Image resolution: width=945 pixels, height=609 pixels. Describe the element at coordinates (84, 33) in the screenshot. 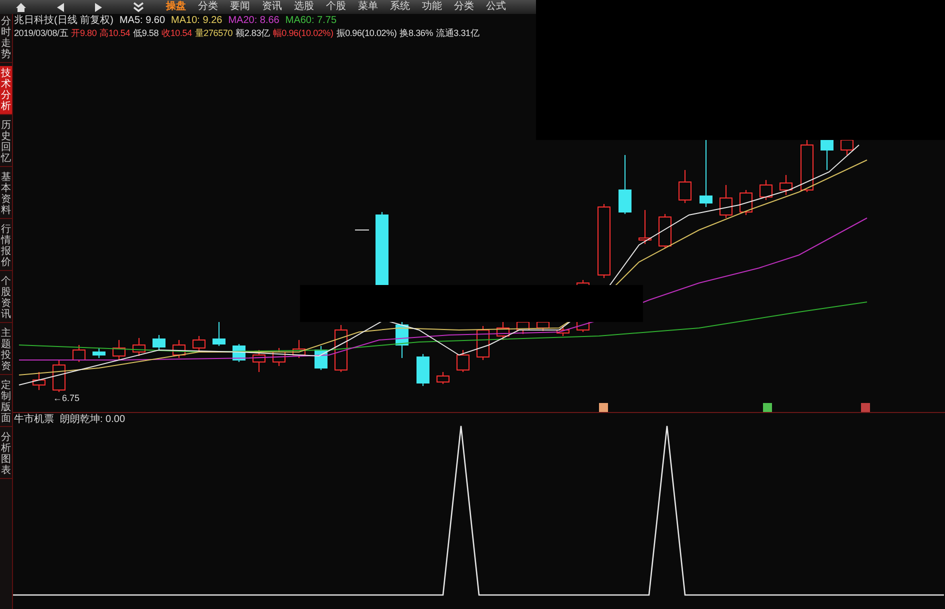

I see `quote-field: 开9.80` at that location.